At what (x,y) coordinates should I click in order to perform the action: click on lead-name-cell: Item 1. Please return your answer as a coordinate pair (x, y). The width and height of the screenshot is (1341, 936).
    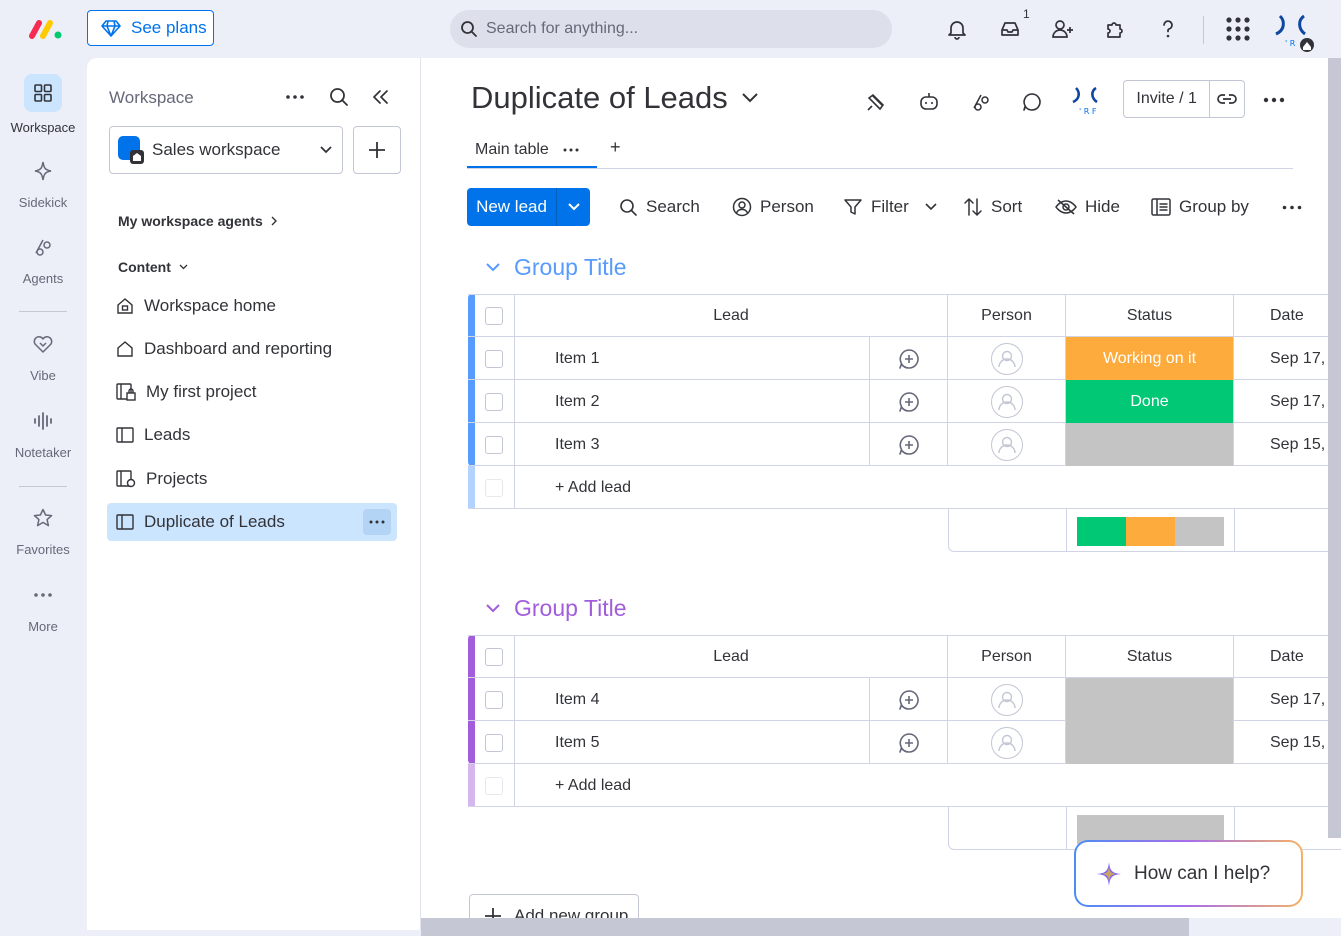
    Looking at the image, I should click on (692, 358).